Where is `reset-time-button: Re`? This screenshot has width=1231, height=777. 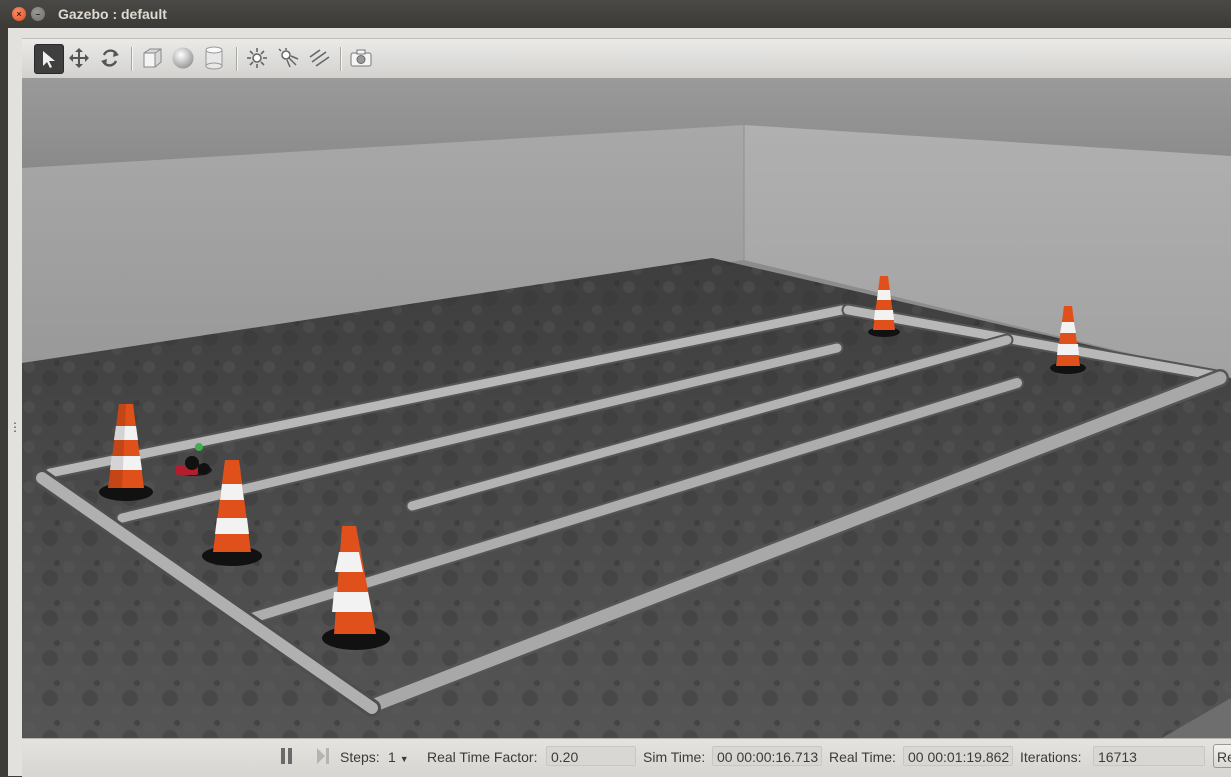
reset-time-button: Re is located at coordinates (1222, 756).